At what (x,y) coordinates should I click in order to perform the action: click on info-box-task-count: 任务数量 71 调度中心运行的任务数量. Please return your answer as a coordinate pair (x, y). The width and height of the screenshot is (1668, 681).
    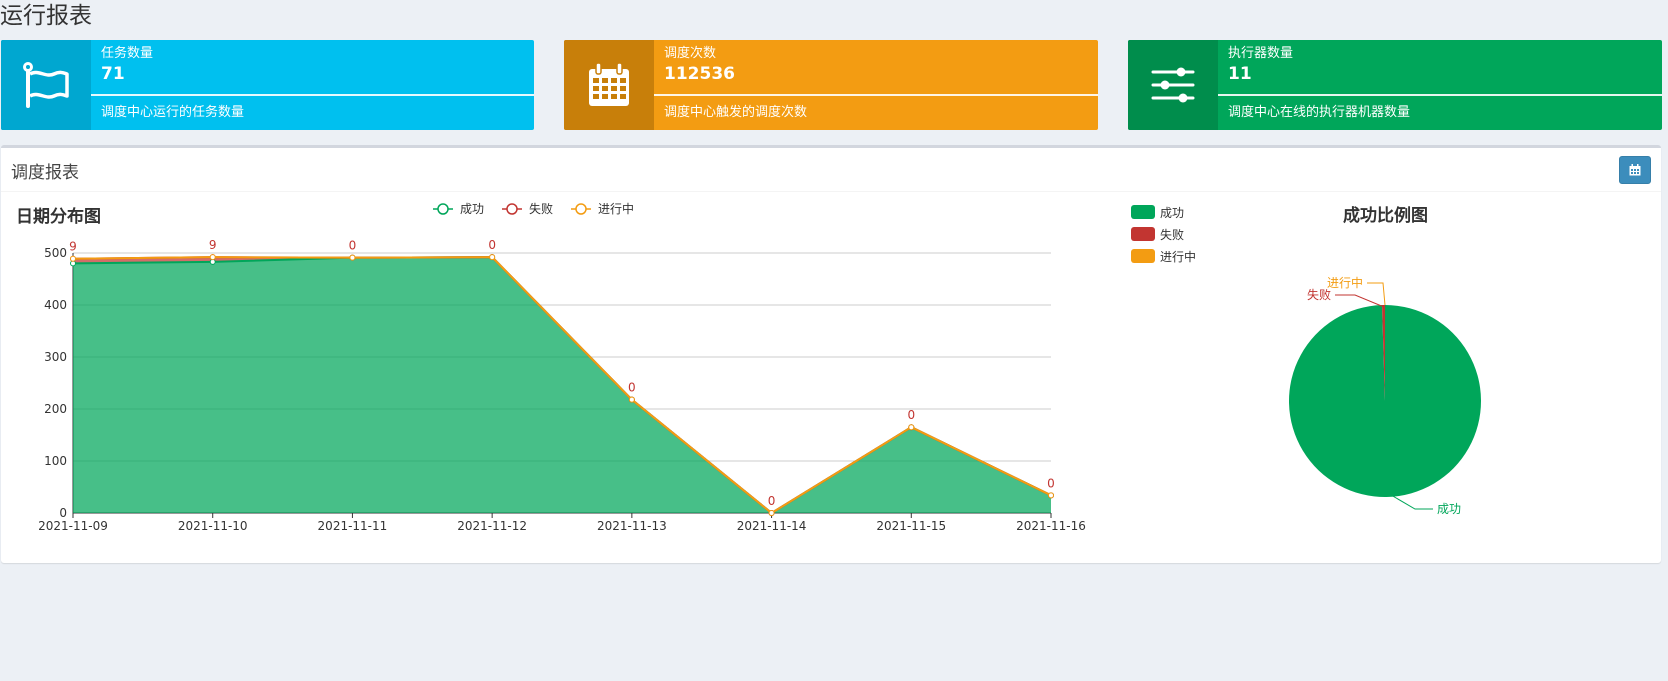
    Looking at the image, I should click on (267, 85).